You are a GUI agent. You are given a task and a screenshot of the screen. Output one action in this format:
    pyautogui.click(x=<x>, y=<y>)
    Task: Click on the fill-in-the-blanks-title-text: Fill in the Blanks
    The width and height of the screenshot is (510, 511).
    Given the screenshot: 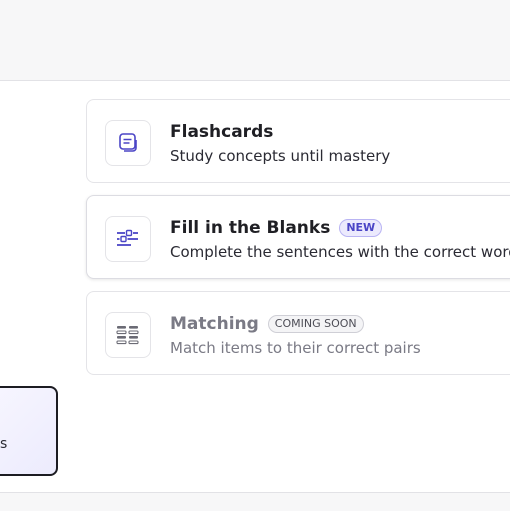 What is the action you would take?
    pyautogui.click(x=250, y=228)
    